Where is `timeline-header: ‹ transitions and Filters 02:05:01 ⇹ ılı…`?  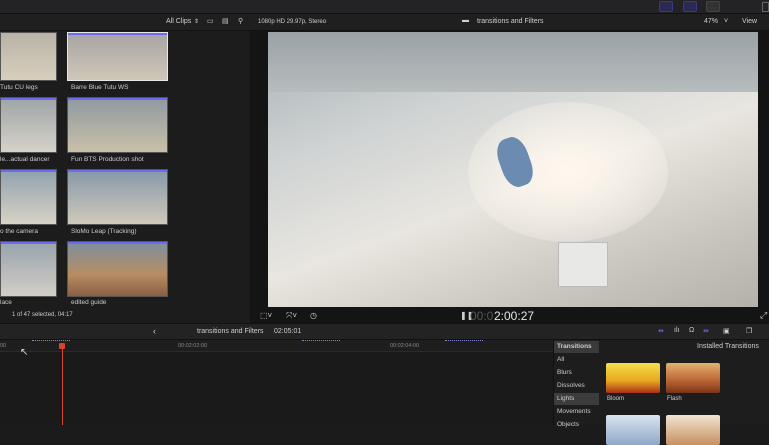 timeline-header: ‹ transitions and Filters 02:05:01 ⇹ ılı… is located at coordinates (384, 331).